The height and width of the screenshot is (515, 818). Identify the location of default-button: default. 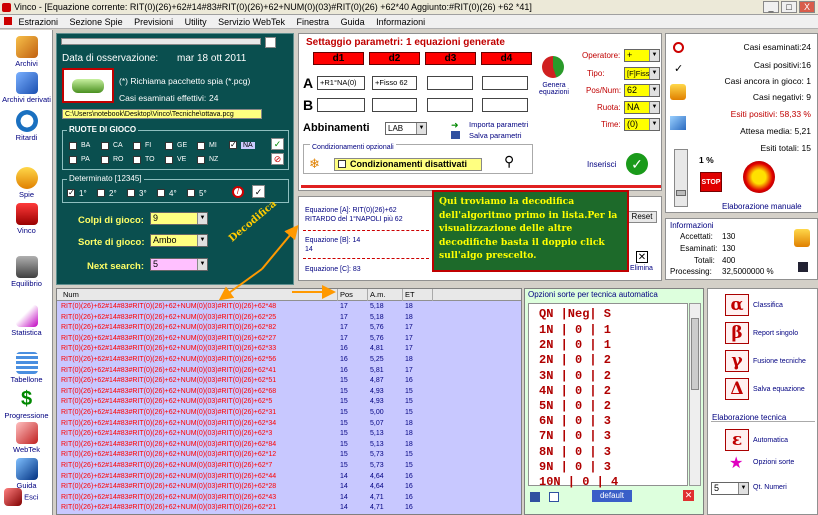
(612, 496).